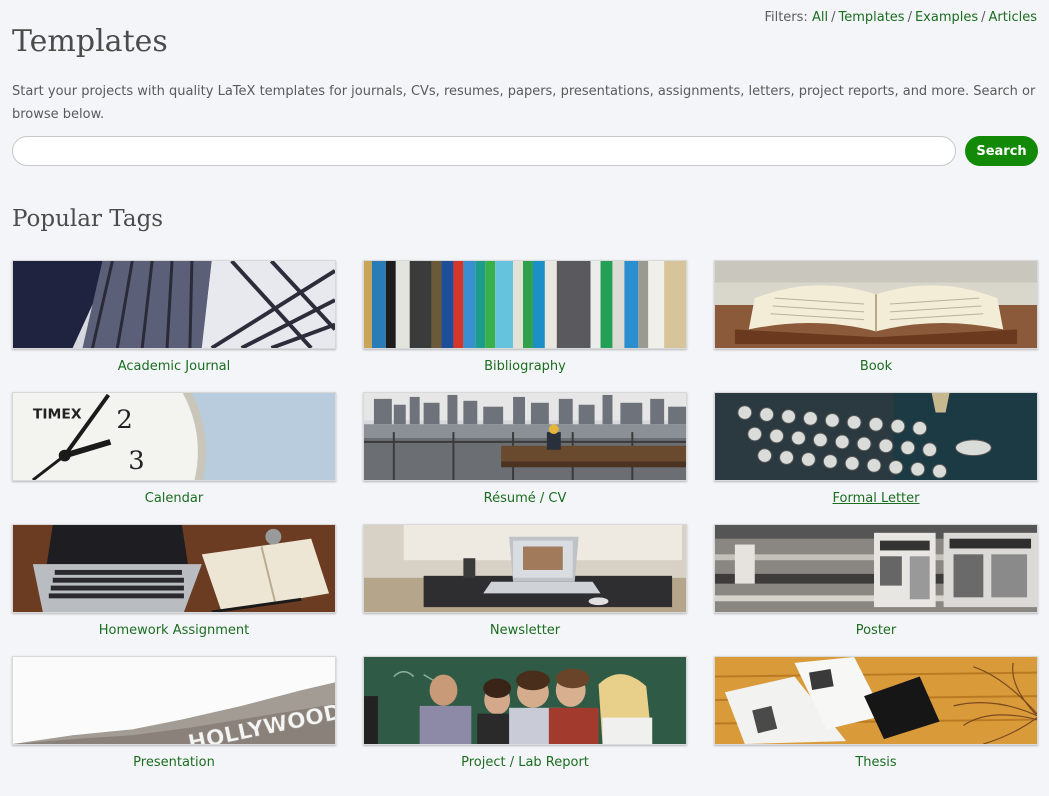 The height and width of the screenshot is (796, 1049). I want to click on tag-label: Calendar, so click(174, 498).